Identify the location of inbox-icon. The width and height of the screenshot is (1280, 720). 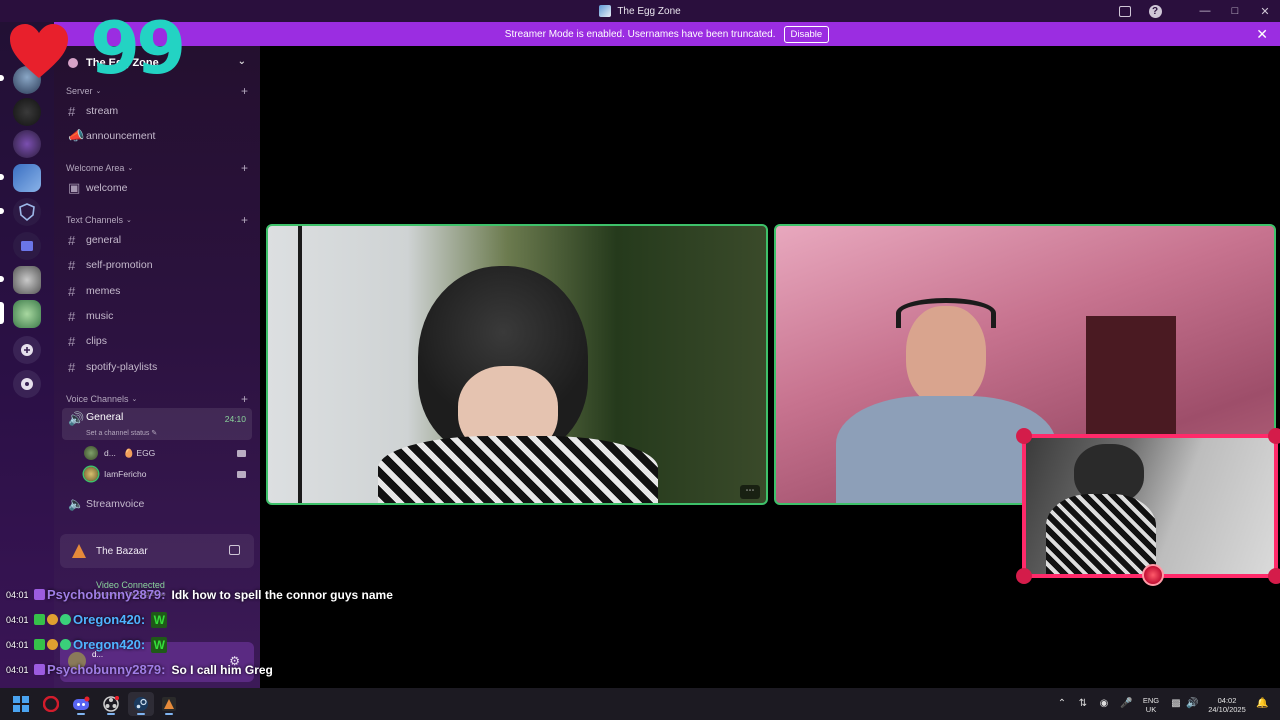
(1125, 11).